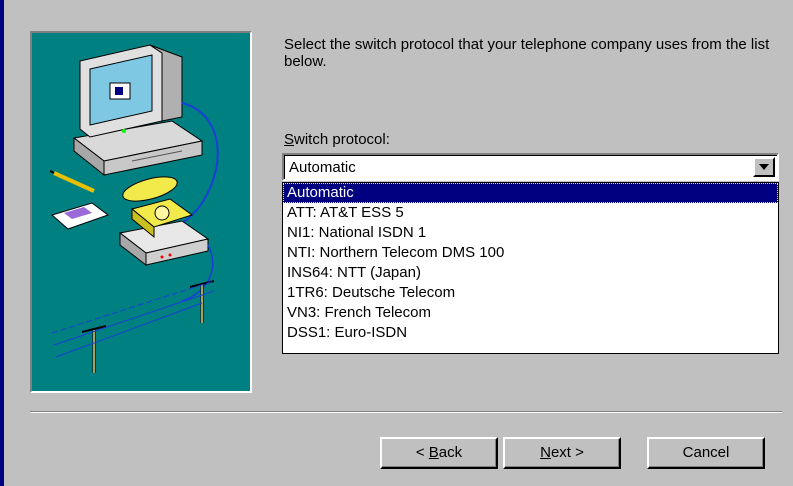 Image resolution: width=793 pixels, height=486 pixels. I want to click on back-label: ack, so click(450, 452).